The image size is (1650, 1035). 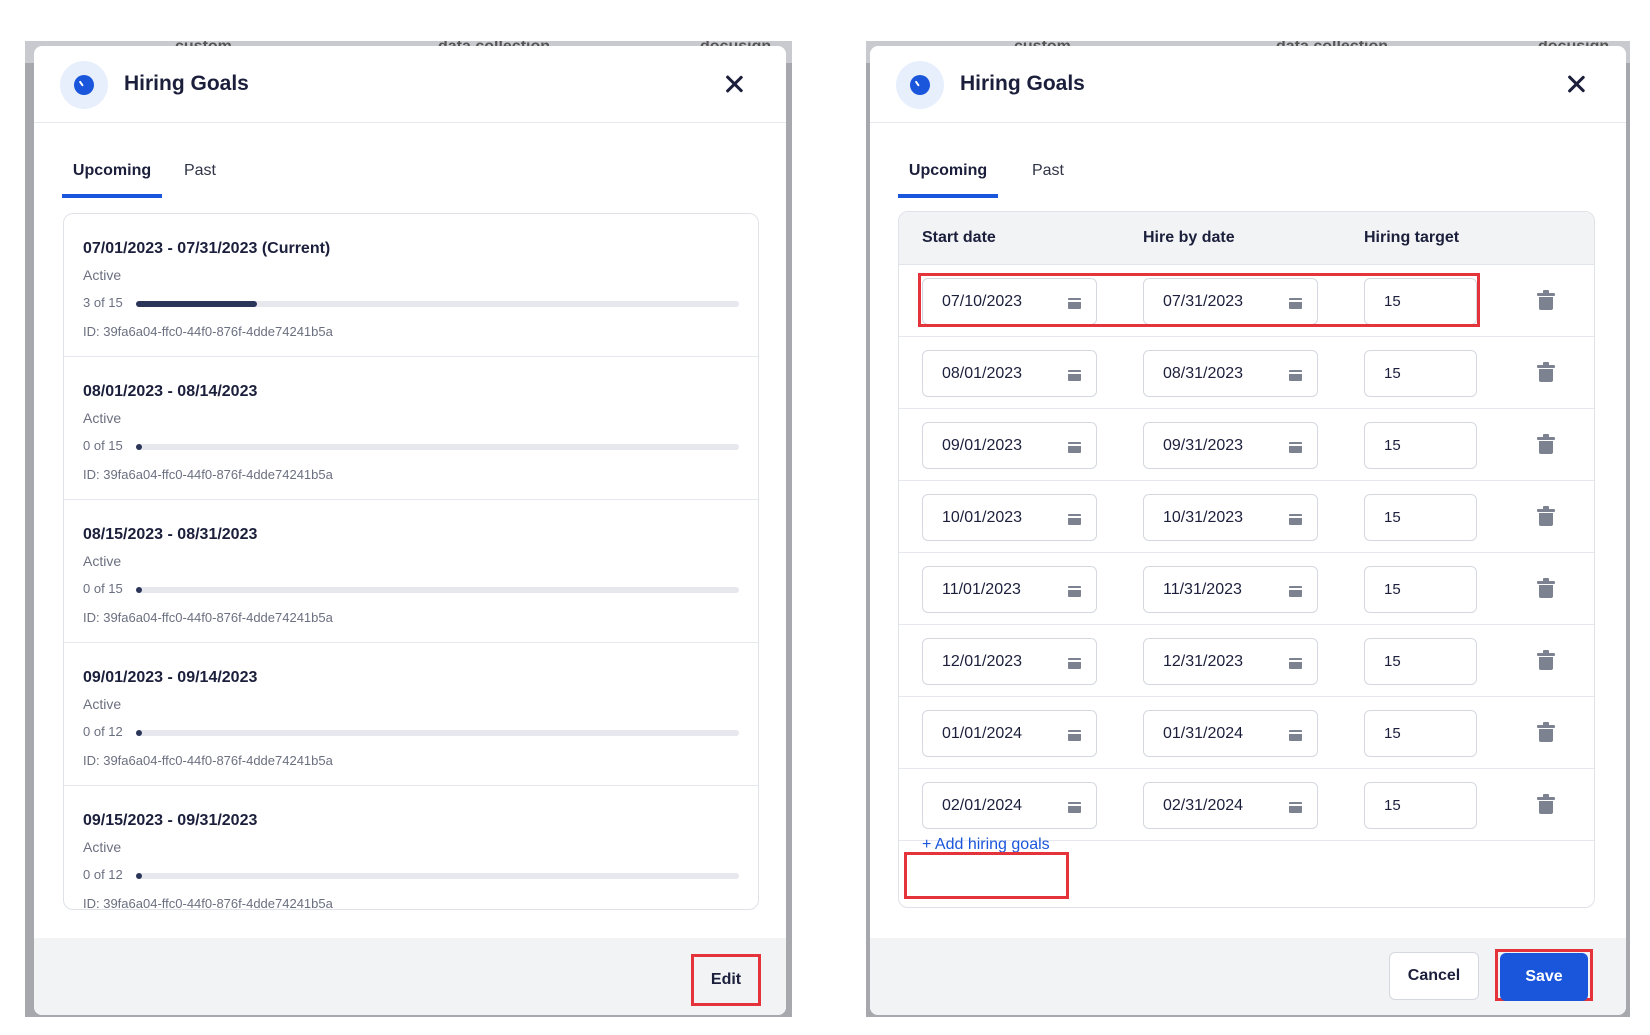 What do you see at coordinates (1230, 589) in the screenshot?
I see `hire-by-date-input: 11/31/2023` at bounding box center [1230, 589].